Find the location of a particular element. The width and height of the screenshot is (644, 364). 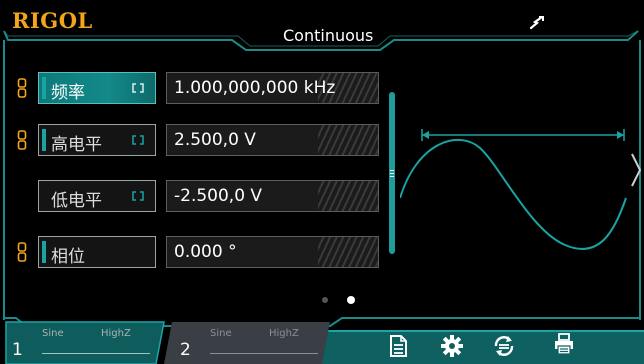

param-label-text: 相位 is located at coordinates (68, 257).